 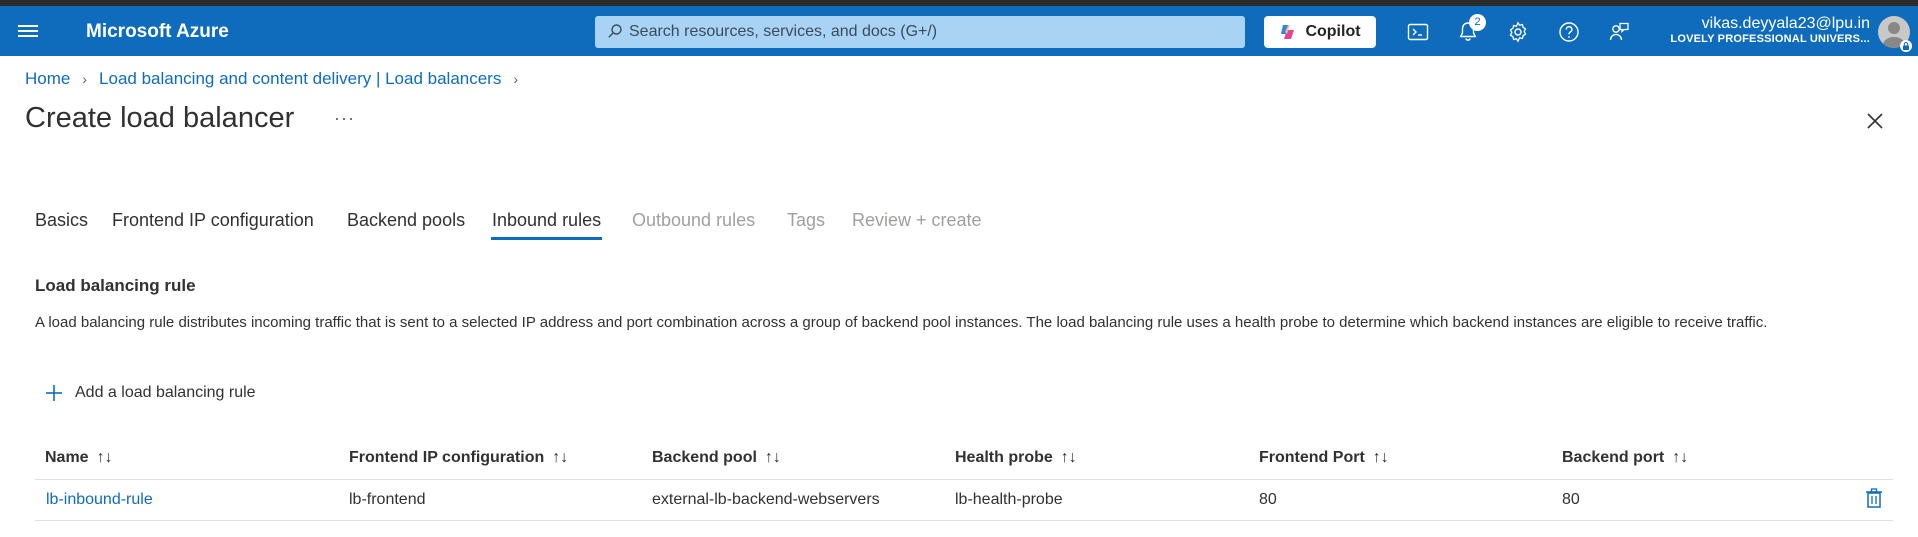 I want to click on tab-outbound-rules: Outbound rules, so click(x=693, y=220).